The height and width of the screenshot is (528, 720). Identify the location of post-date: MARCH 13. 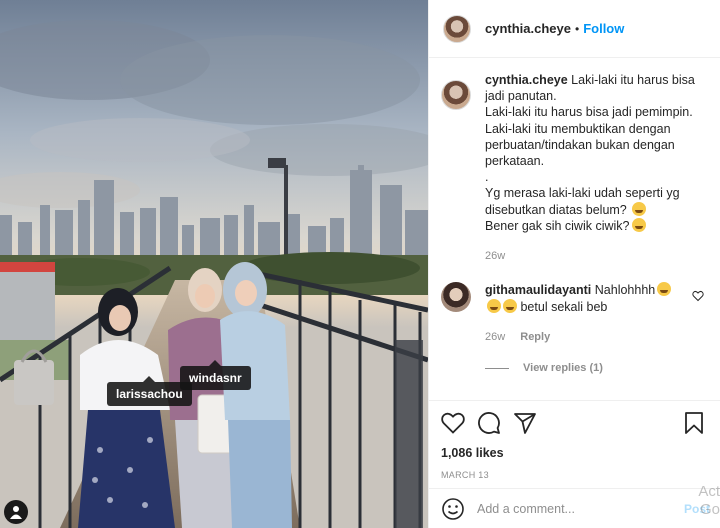
(465, 475).